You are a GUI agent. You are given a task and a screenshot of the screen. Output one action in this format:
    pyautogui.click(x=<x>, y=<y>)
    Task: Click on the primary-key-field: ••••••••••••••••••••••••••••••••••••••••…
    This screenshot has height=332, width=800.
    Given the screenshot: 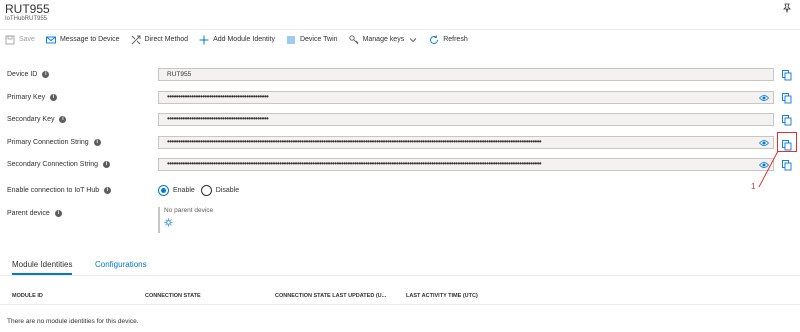 What is the action you would take?
    pyautogui.click(x=466, y=97)
    